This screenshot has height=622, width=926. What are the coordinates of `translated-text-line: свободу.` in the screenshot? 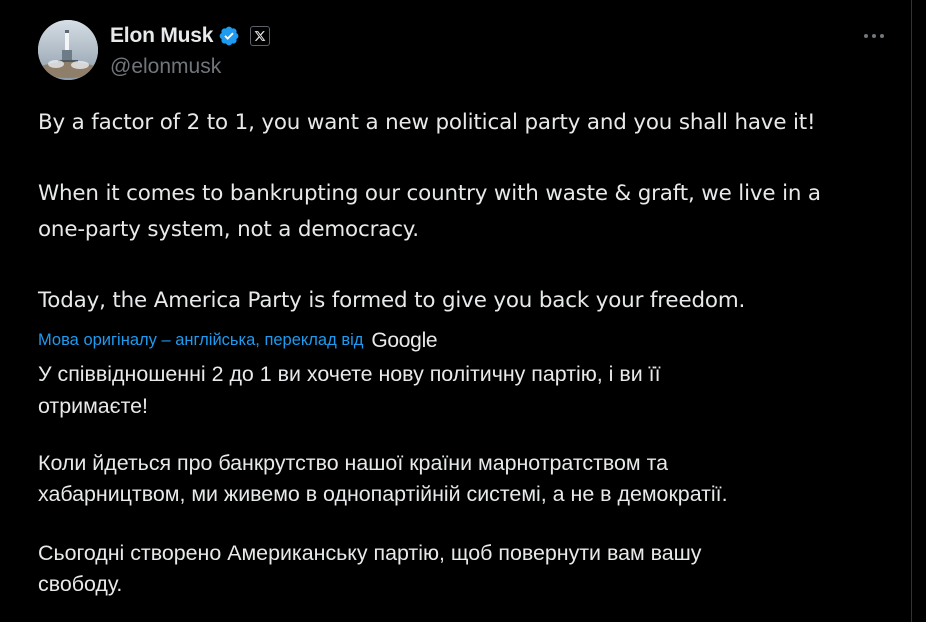 It's located at (80, 584).